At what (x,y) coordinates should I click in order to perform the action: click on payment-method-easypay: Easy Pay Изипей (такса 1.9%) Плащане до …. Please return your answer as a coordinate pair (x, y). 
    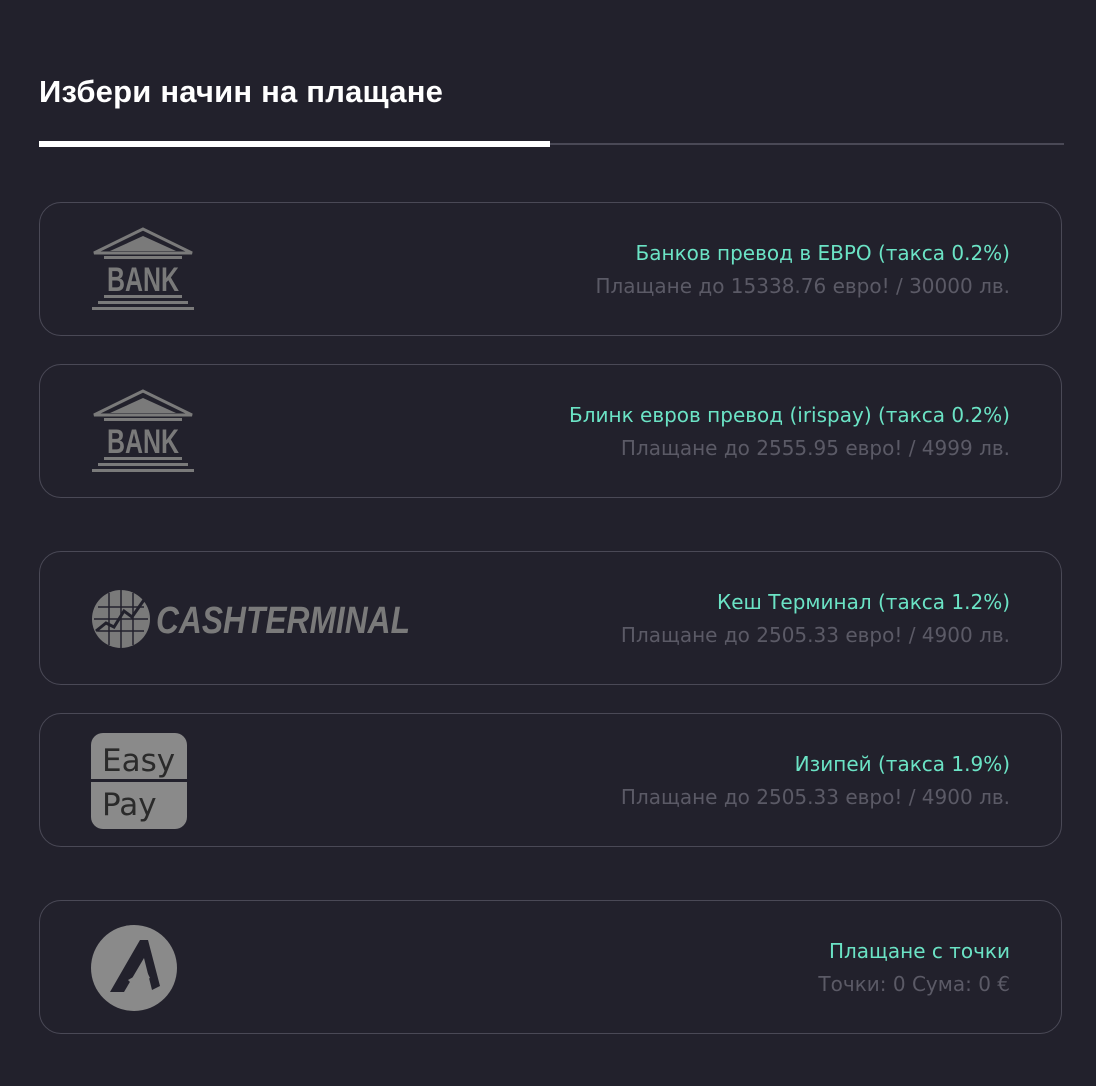
    Looking at the image, I should click on (550, 780).